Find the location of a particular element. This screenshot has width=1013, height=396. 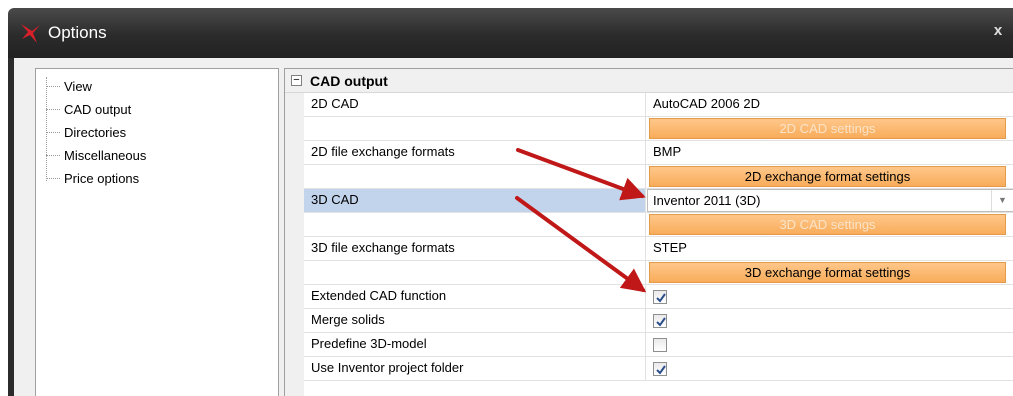

tree-item-label: CAD output is located at coordinates (98, 109).